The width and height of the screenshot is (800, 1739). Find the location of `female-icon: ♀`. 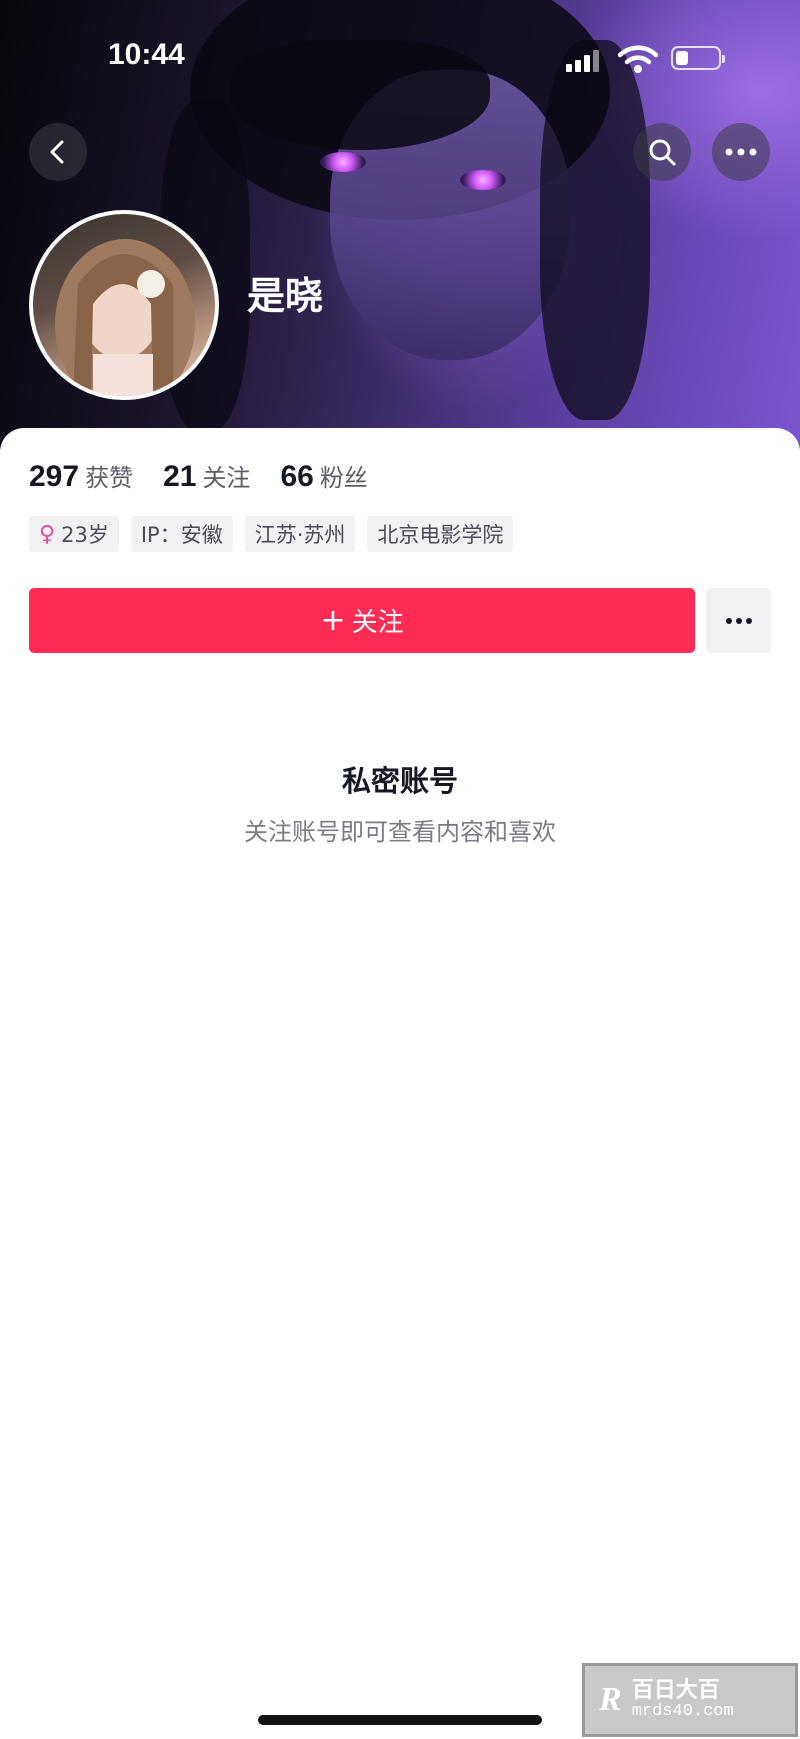

female-icon: ♀ is located at coordinates (47, 534).